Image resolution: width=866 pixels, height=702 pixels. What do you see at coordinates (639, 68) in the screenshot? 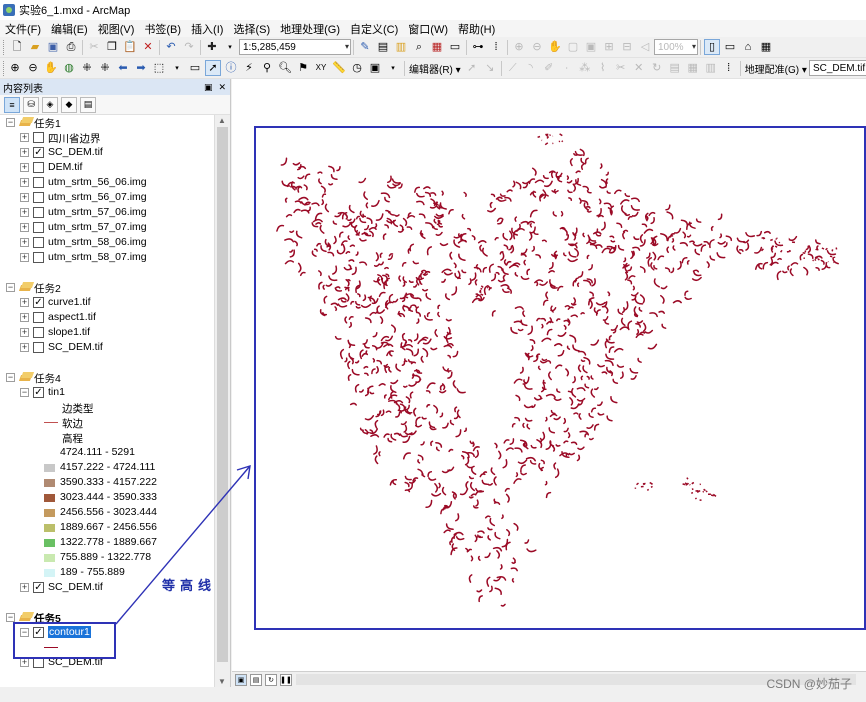
I see `split-icon: ✕` at bounding box center [639, 68].